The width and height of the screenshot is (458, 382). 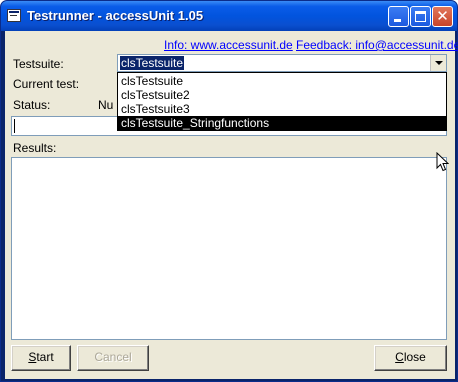 What do you see at coordinates (282, 109) in the screenshot?
I see `dropdown-option: clsTestsuite3` at bounding box center [282, 109].